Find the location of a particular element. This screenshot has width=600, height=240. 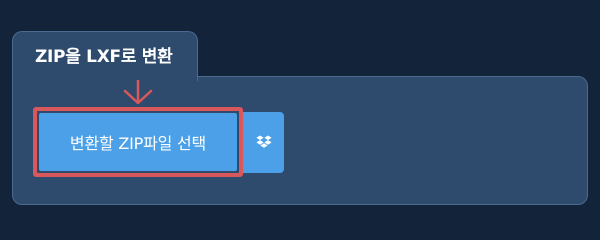

tab-title: ZIP을 LXF로 변환 is located at coordinates (104, 57).